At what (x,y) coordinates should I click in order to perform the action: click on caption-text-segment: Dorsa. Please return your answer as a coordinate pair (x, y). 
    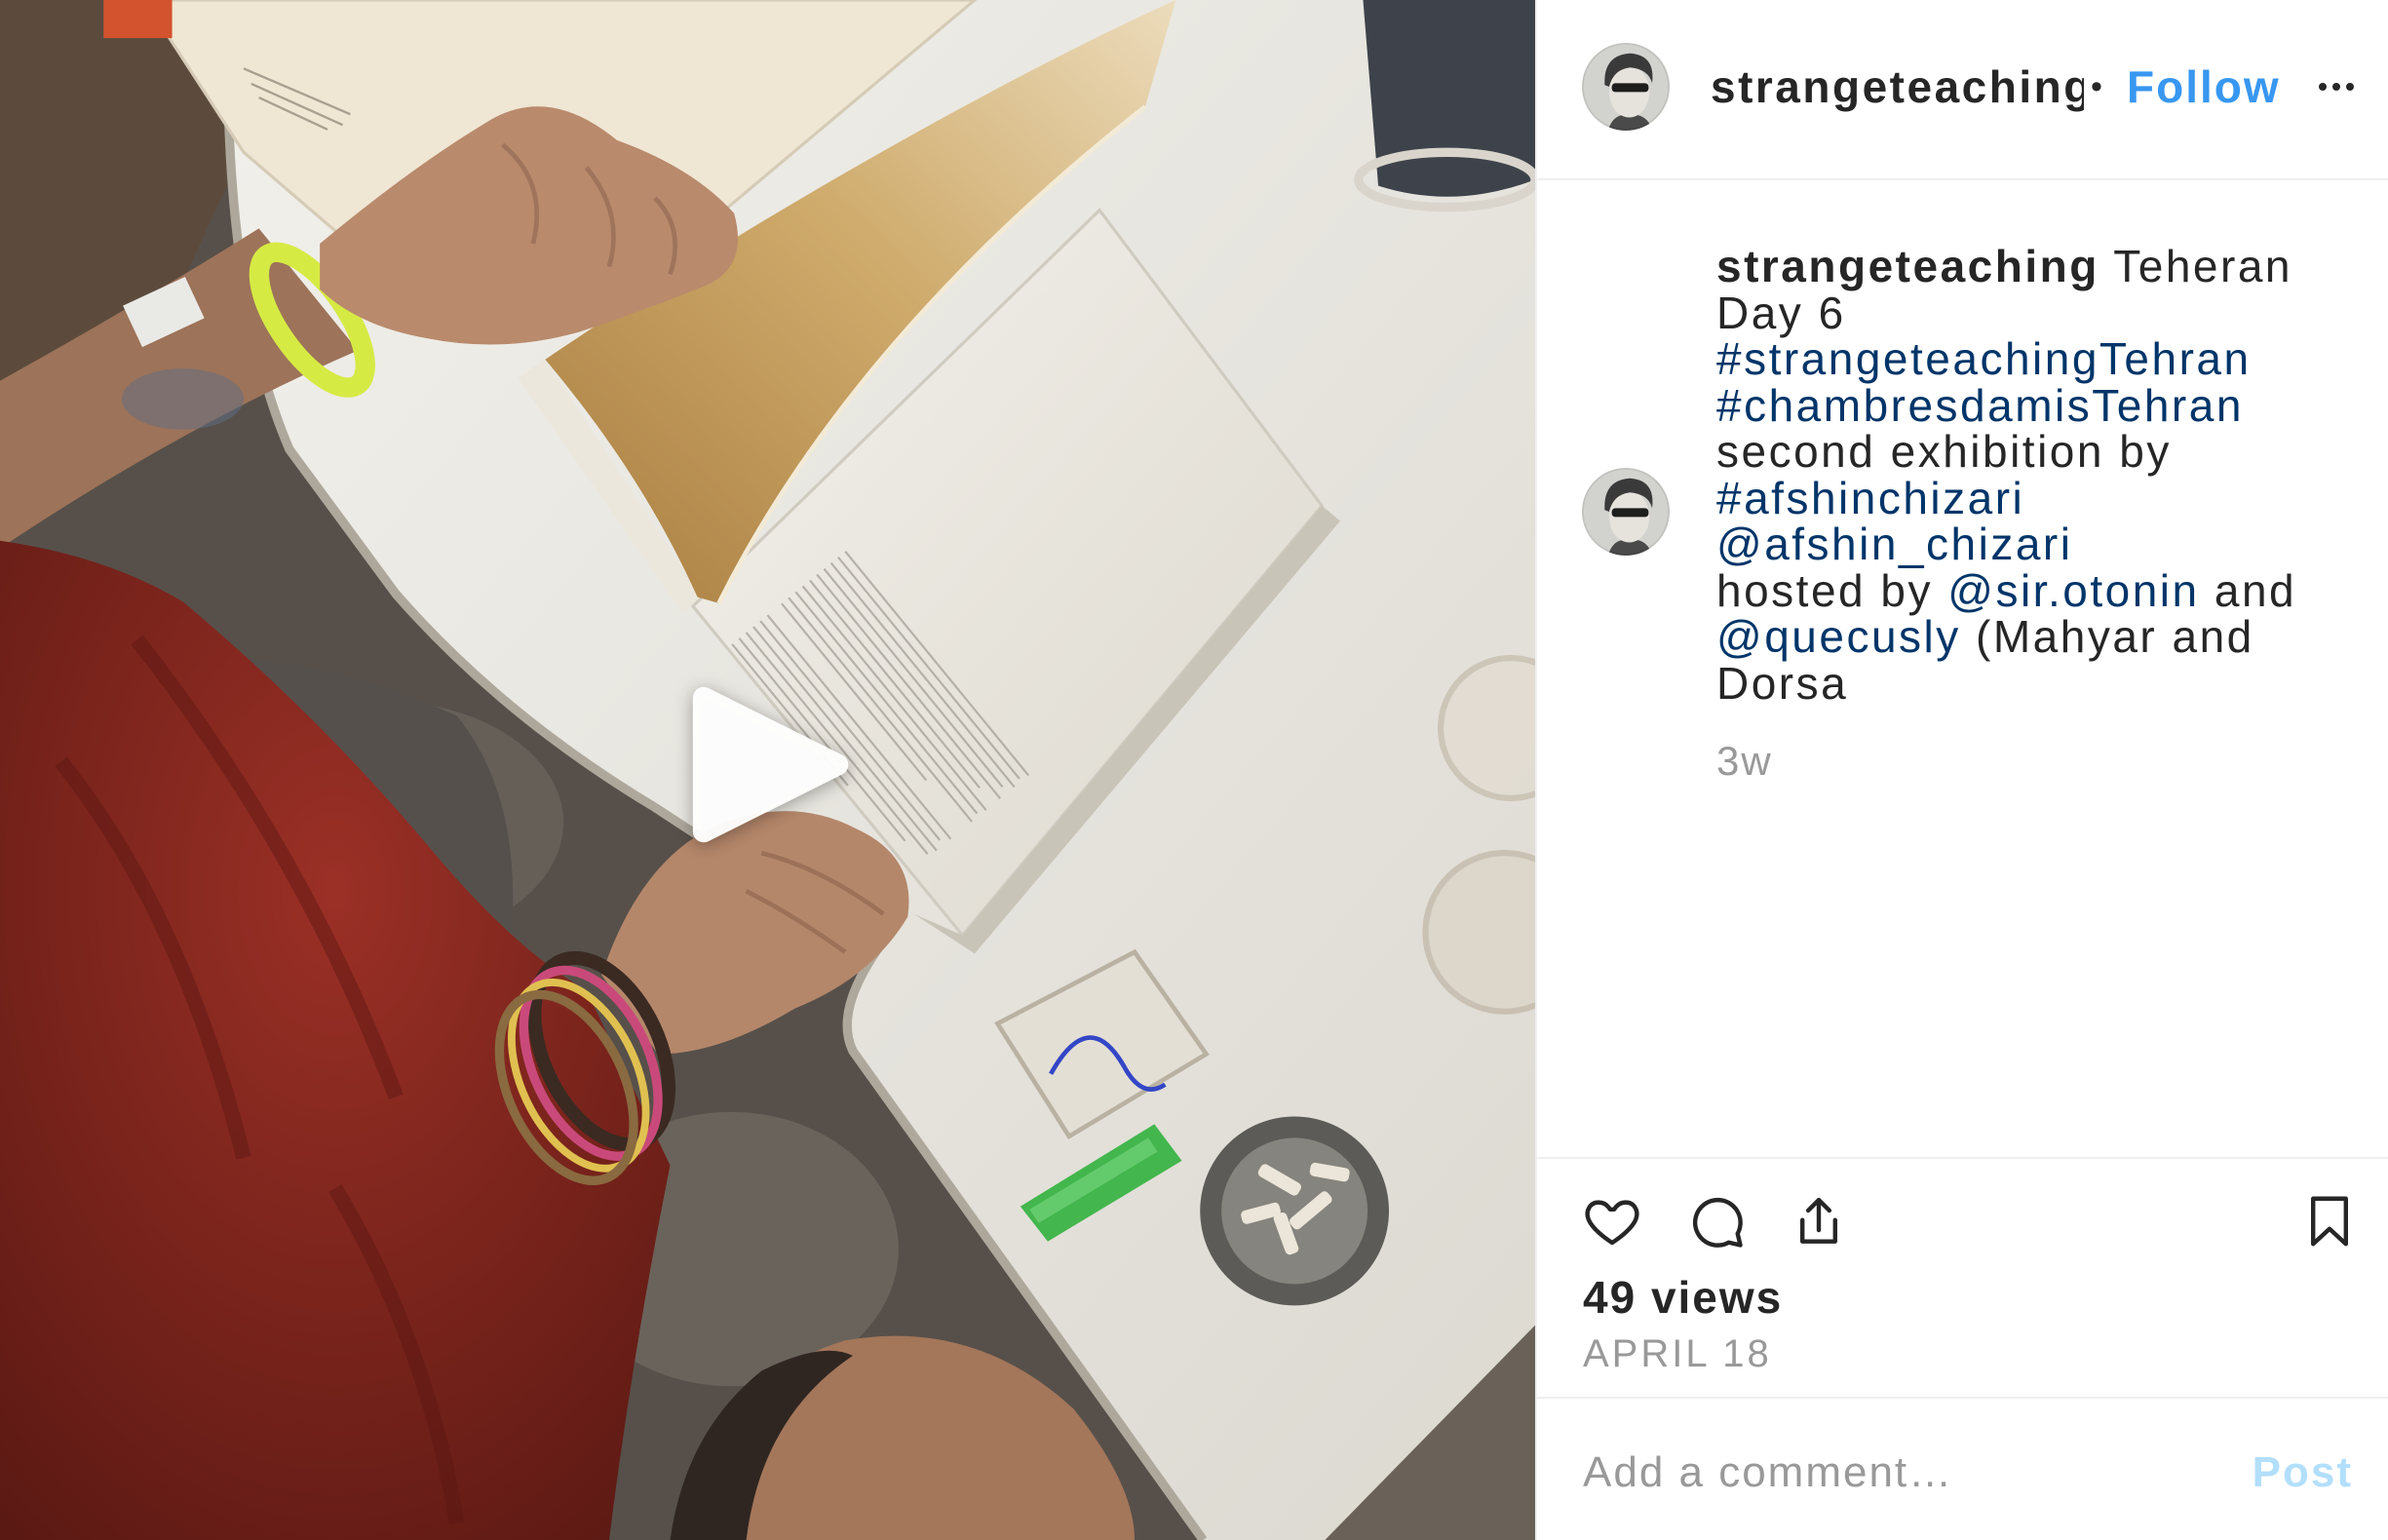
    Looking at the image, I should click on (1782, 683).